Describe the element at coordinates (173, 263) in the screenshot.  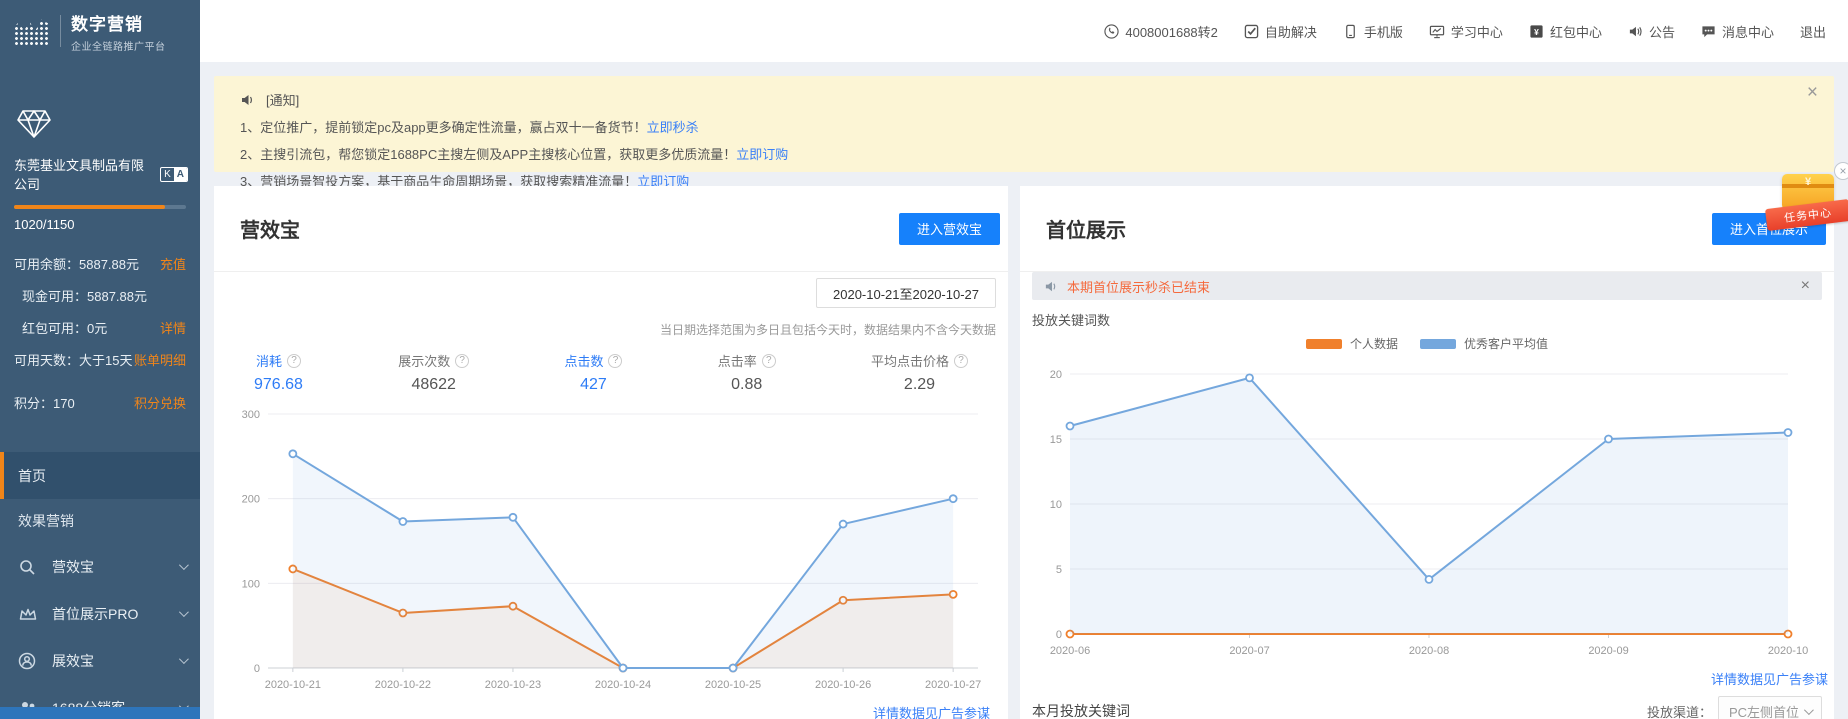
I see `recharge-link: 充值` at that location.